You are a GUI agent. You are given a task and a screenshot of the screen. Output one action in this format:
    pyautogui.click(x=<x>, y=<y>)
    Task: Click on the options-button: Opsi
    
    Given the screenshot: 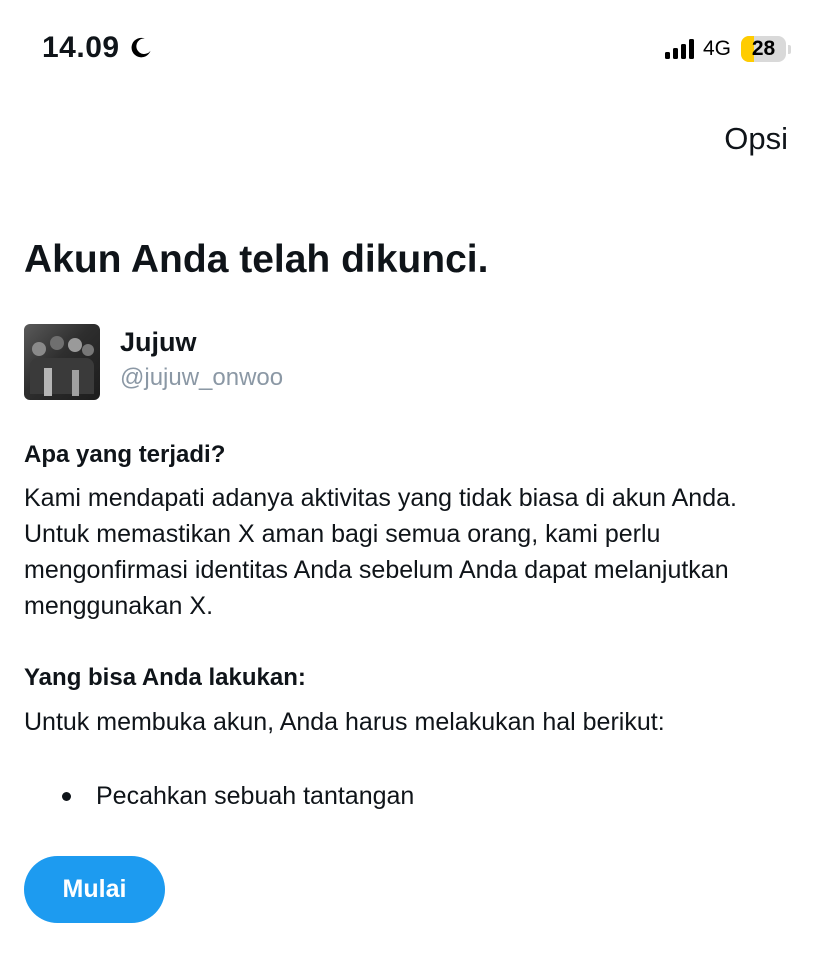 What is the action you would take?
    pyautogui.click(x=756, y=139)
    